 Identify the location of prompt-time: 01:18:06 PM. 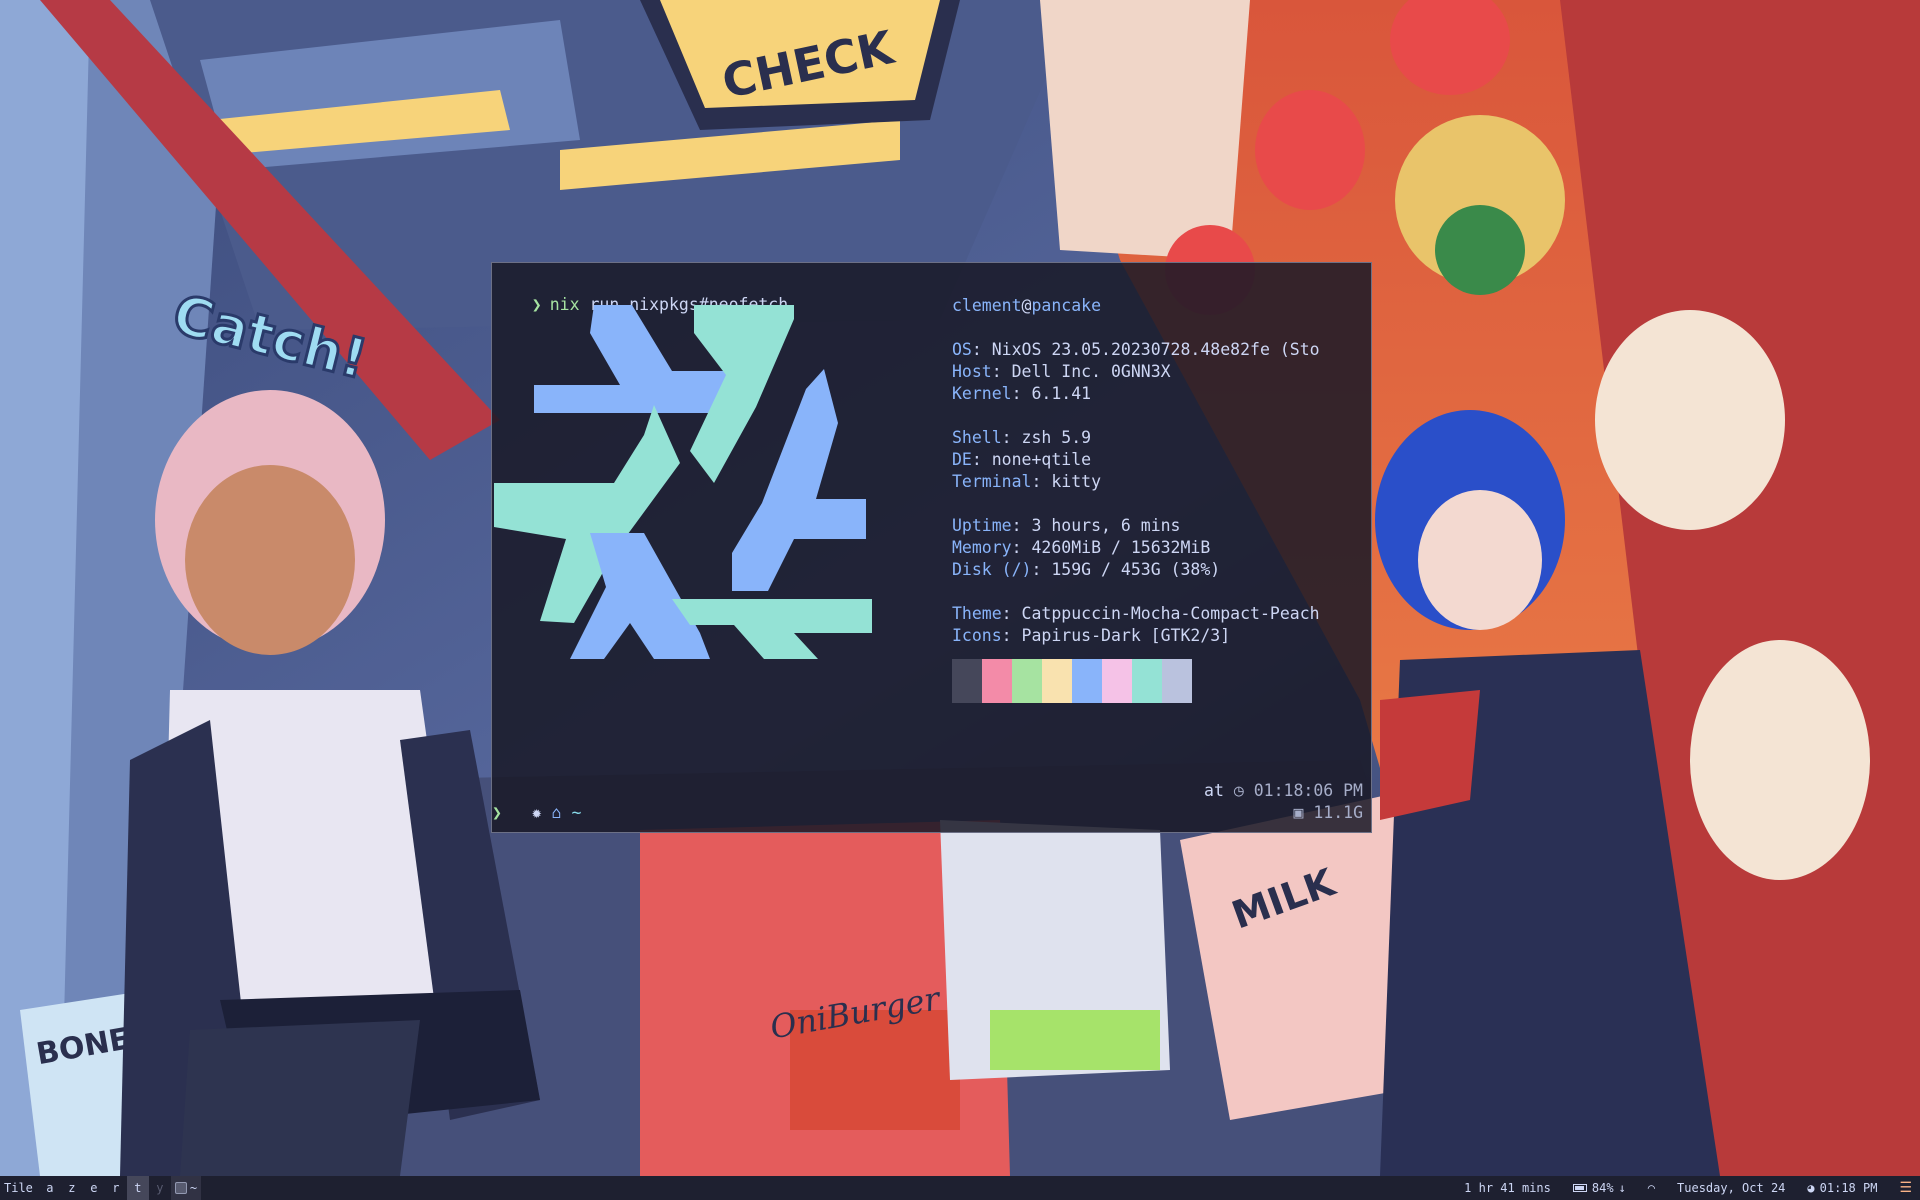
(1308, 790).